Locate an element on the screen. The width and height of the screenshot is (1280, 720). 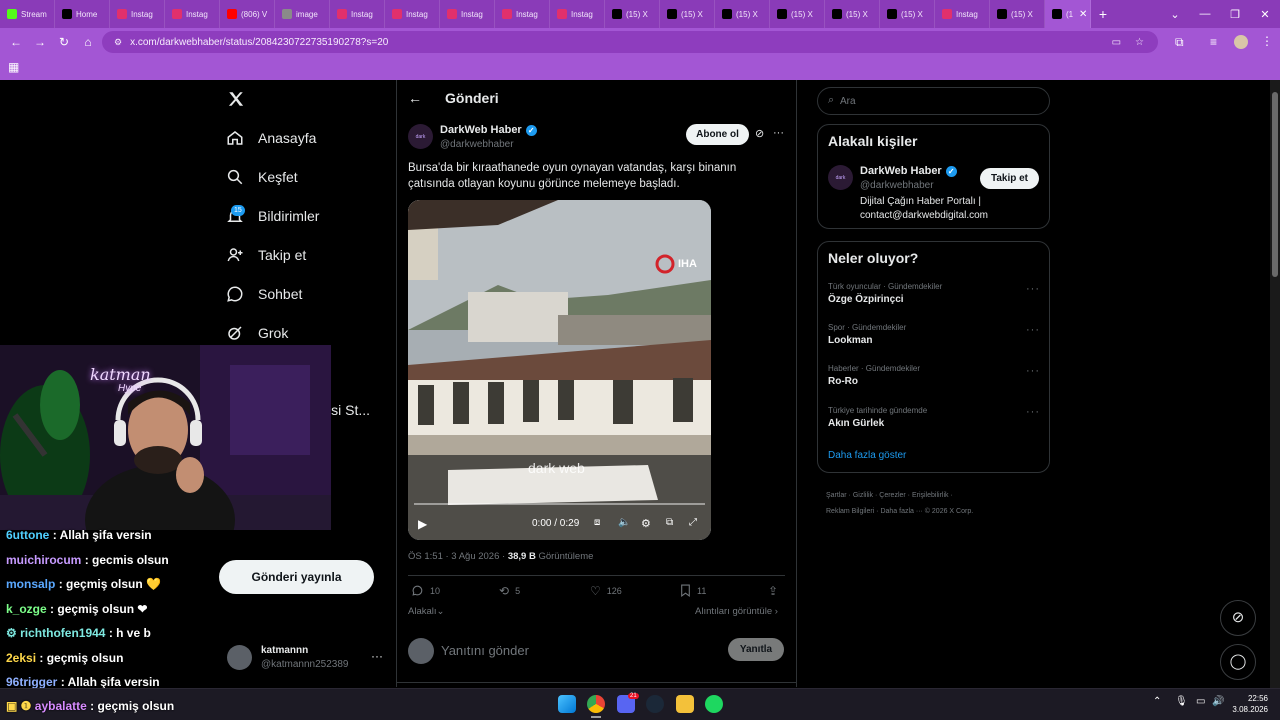
tab-search-icon: ⌄ is located at coordinates (1175, 14).